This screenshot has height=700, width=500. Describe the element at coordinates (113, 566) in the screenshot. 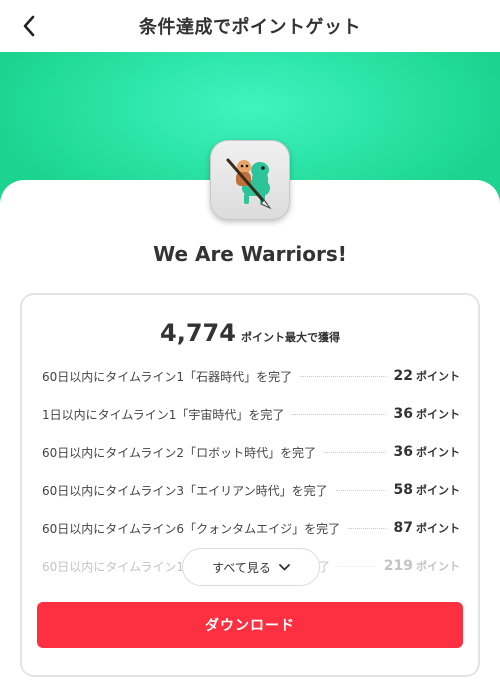

I see `task-description: 60日以内にタイムライン1` at that location.